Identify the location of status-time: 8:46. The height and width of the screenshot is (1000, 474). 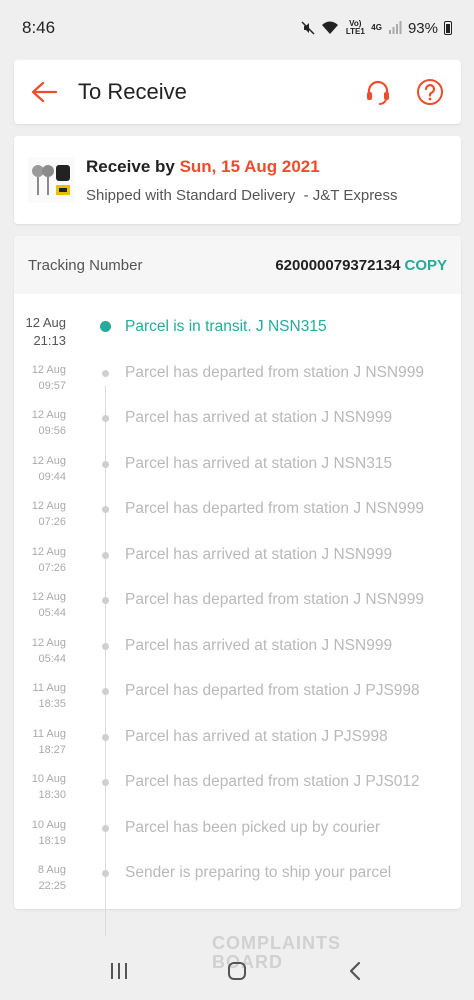
(39, 27).